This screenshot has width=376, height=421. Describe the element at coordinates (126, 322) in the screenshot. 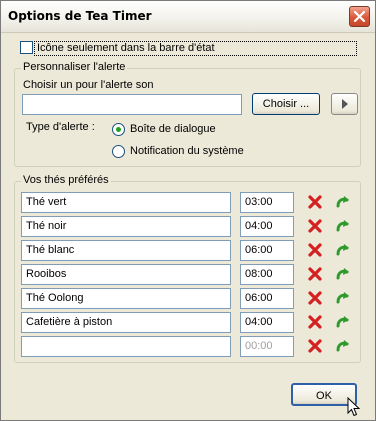

I see `tea-name-input: Cafetière à piston` at that location.